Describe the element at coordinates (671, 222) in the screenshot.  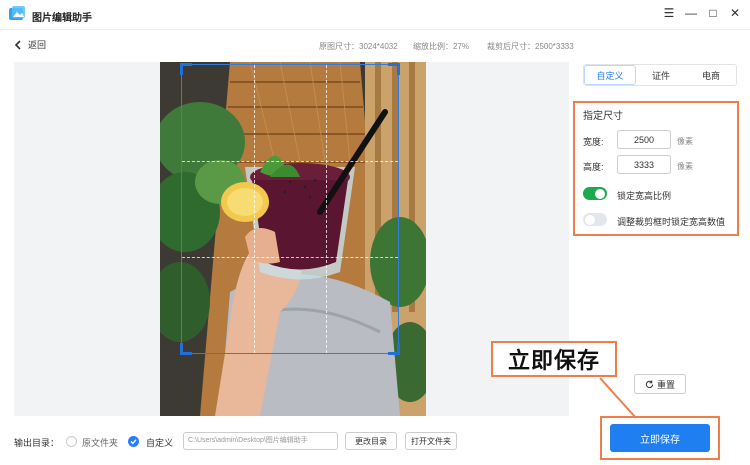
I see `adjust-lock-label: 调整裁剪框时锁定宽高数值` at that location.